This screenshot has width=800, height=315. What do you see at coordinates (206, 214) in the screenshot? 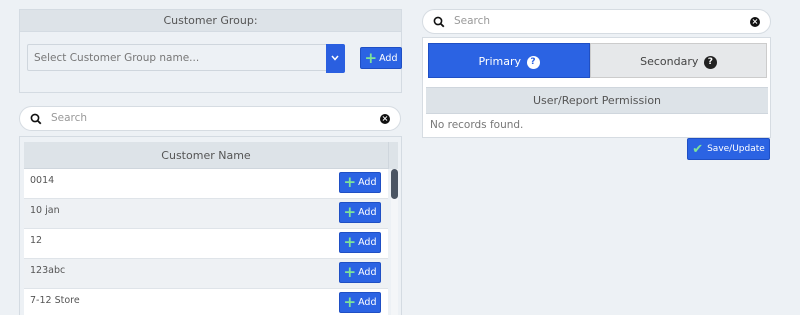
I see `table-row: 10 jan + Add` at bounding box center [206, 214].